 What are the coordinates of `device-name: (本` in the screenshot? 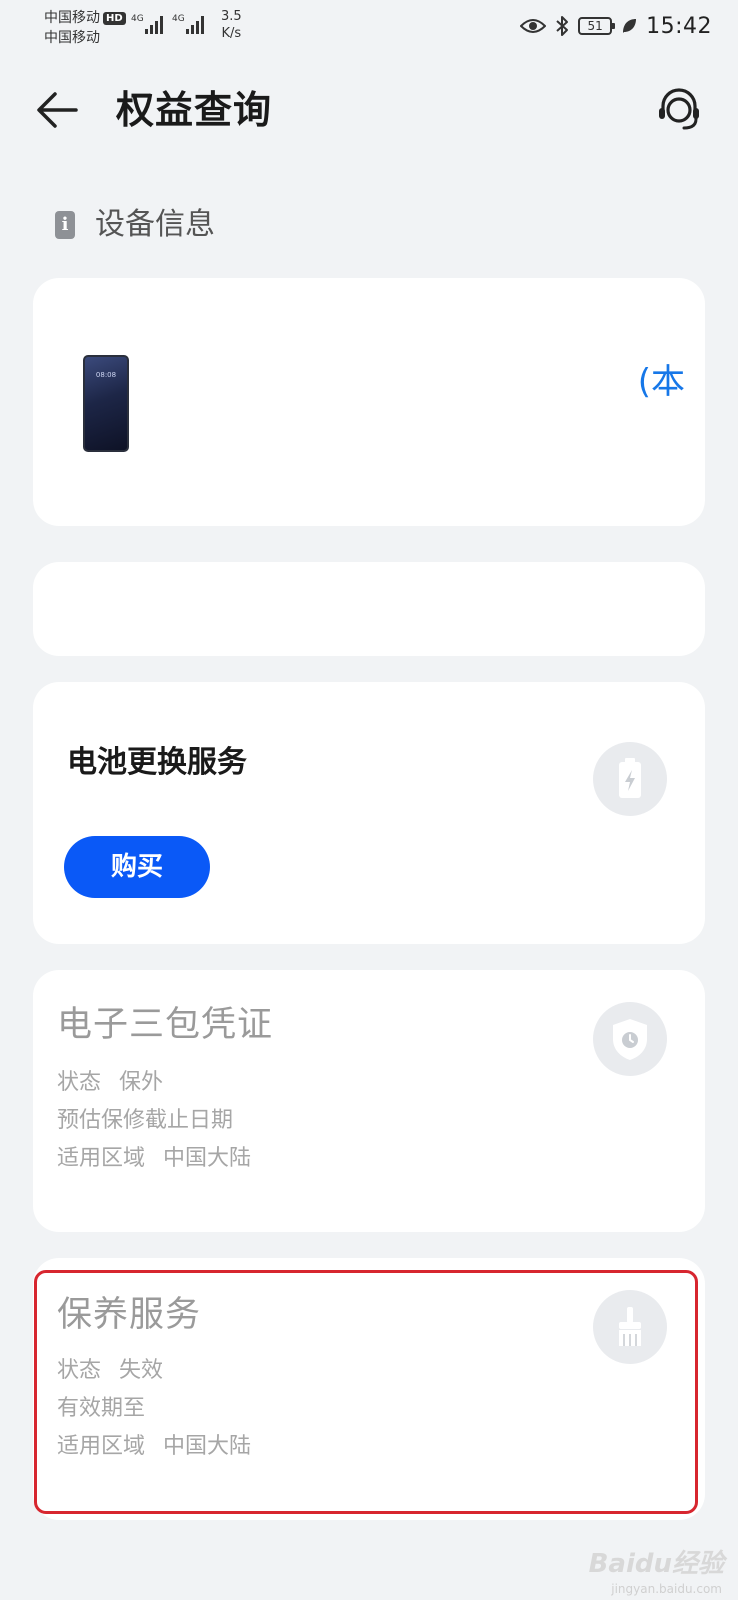 It's located at (661, 382).